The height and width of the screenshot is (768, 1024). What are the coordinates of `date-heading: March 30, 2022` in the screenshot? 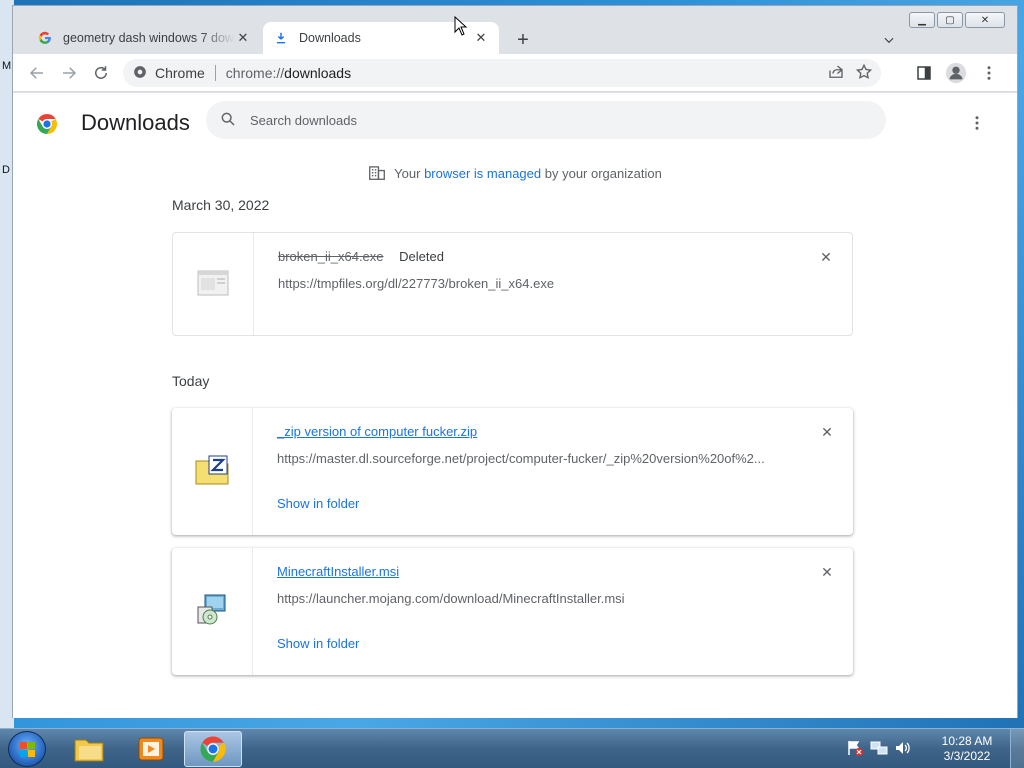 It's located at (221, 205).